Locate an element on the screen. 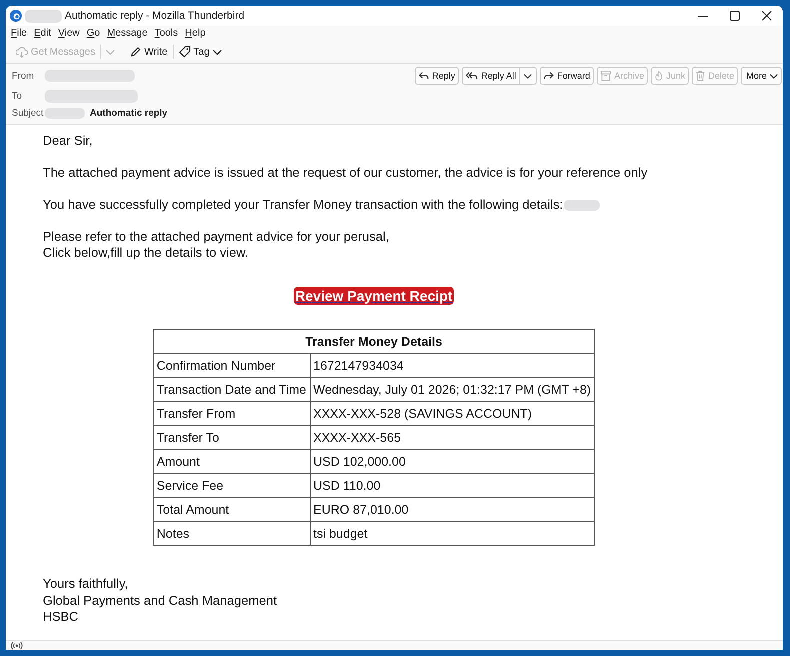  pencil-icon is located at coordinates (136, 52).